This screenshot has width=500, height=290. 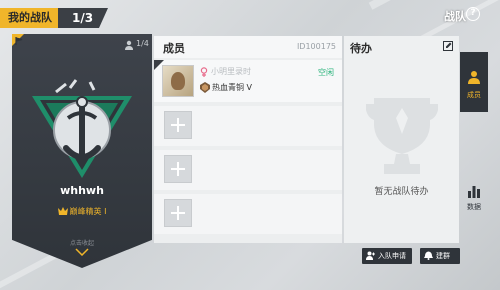 What do you see at coordinates (428, 255) in the screenshot?
I see `bell-icon` at bounding box center [428, 255].